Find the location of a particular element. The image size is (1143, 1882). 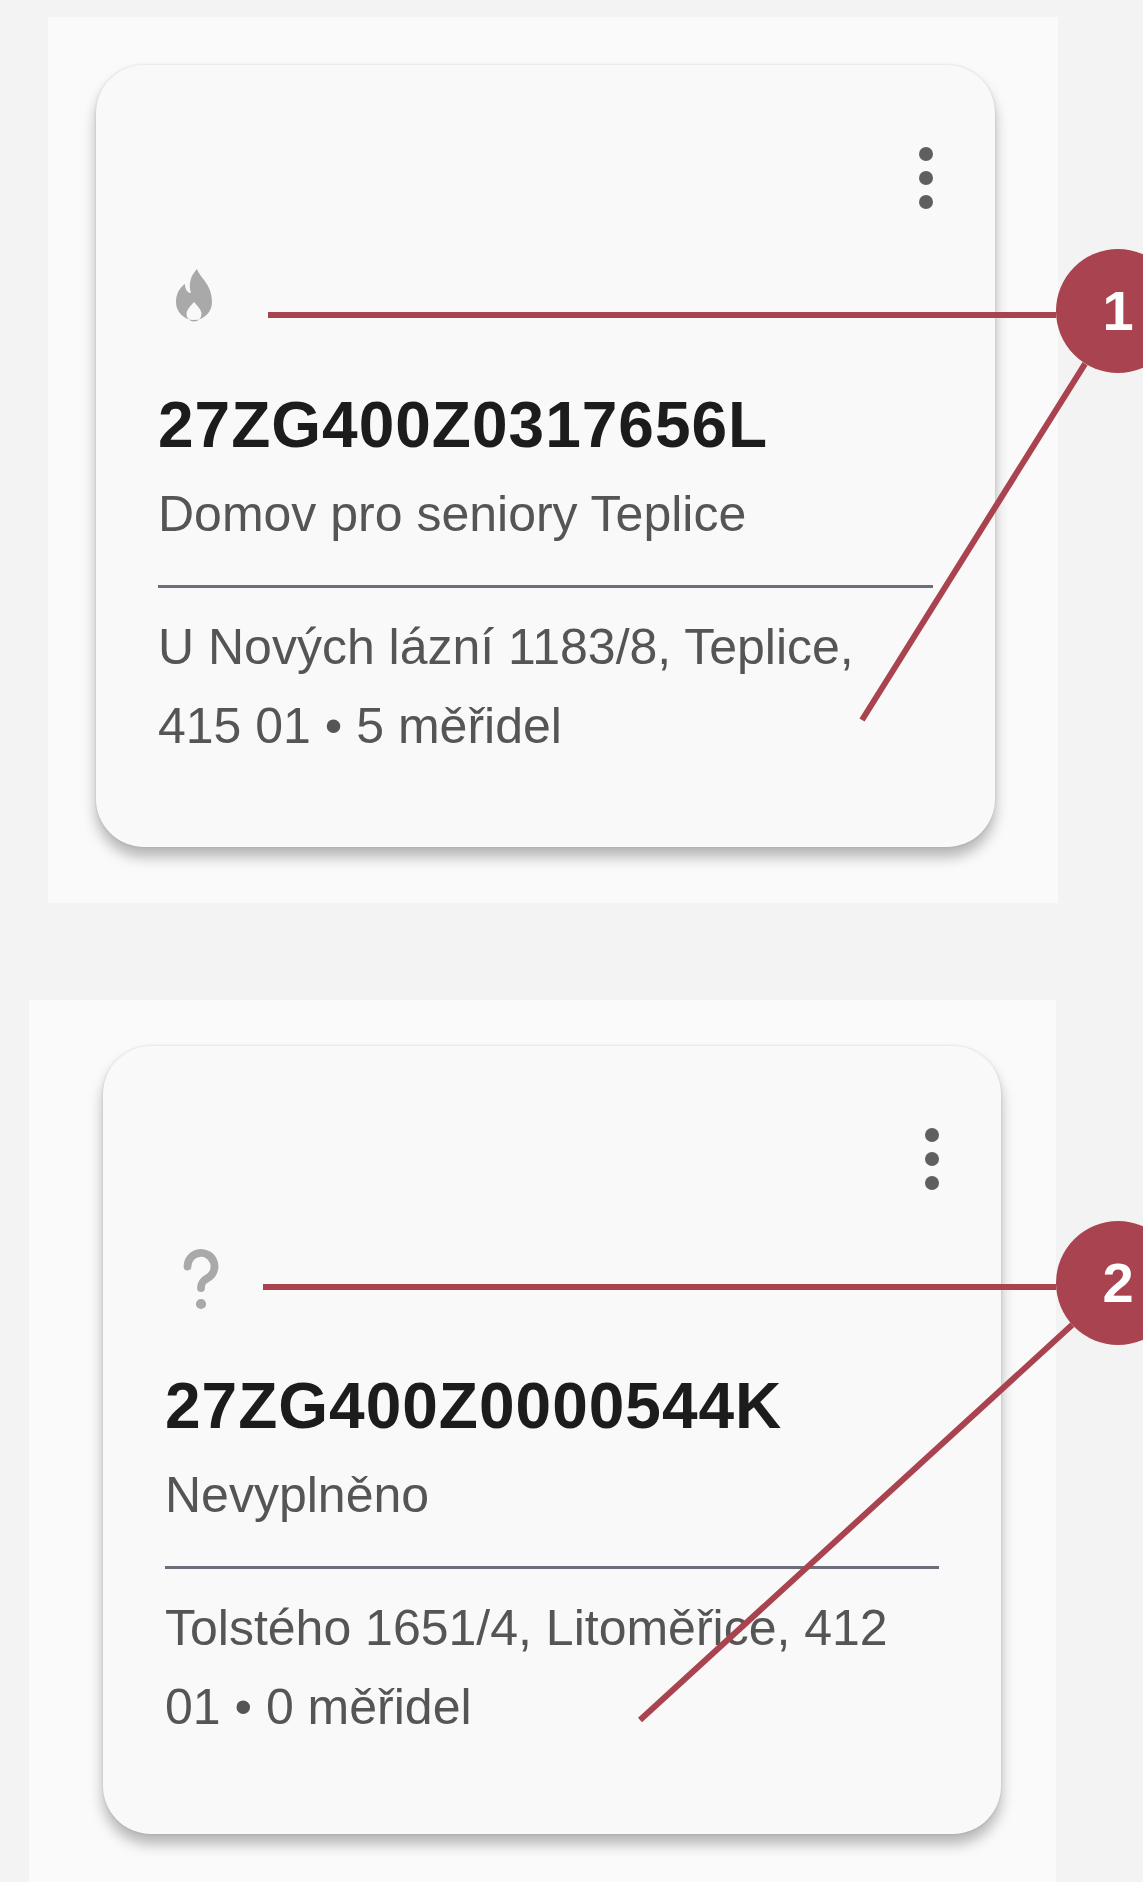

callout-number: 2 is located at coordinates (1099, 1283).